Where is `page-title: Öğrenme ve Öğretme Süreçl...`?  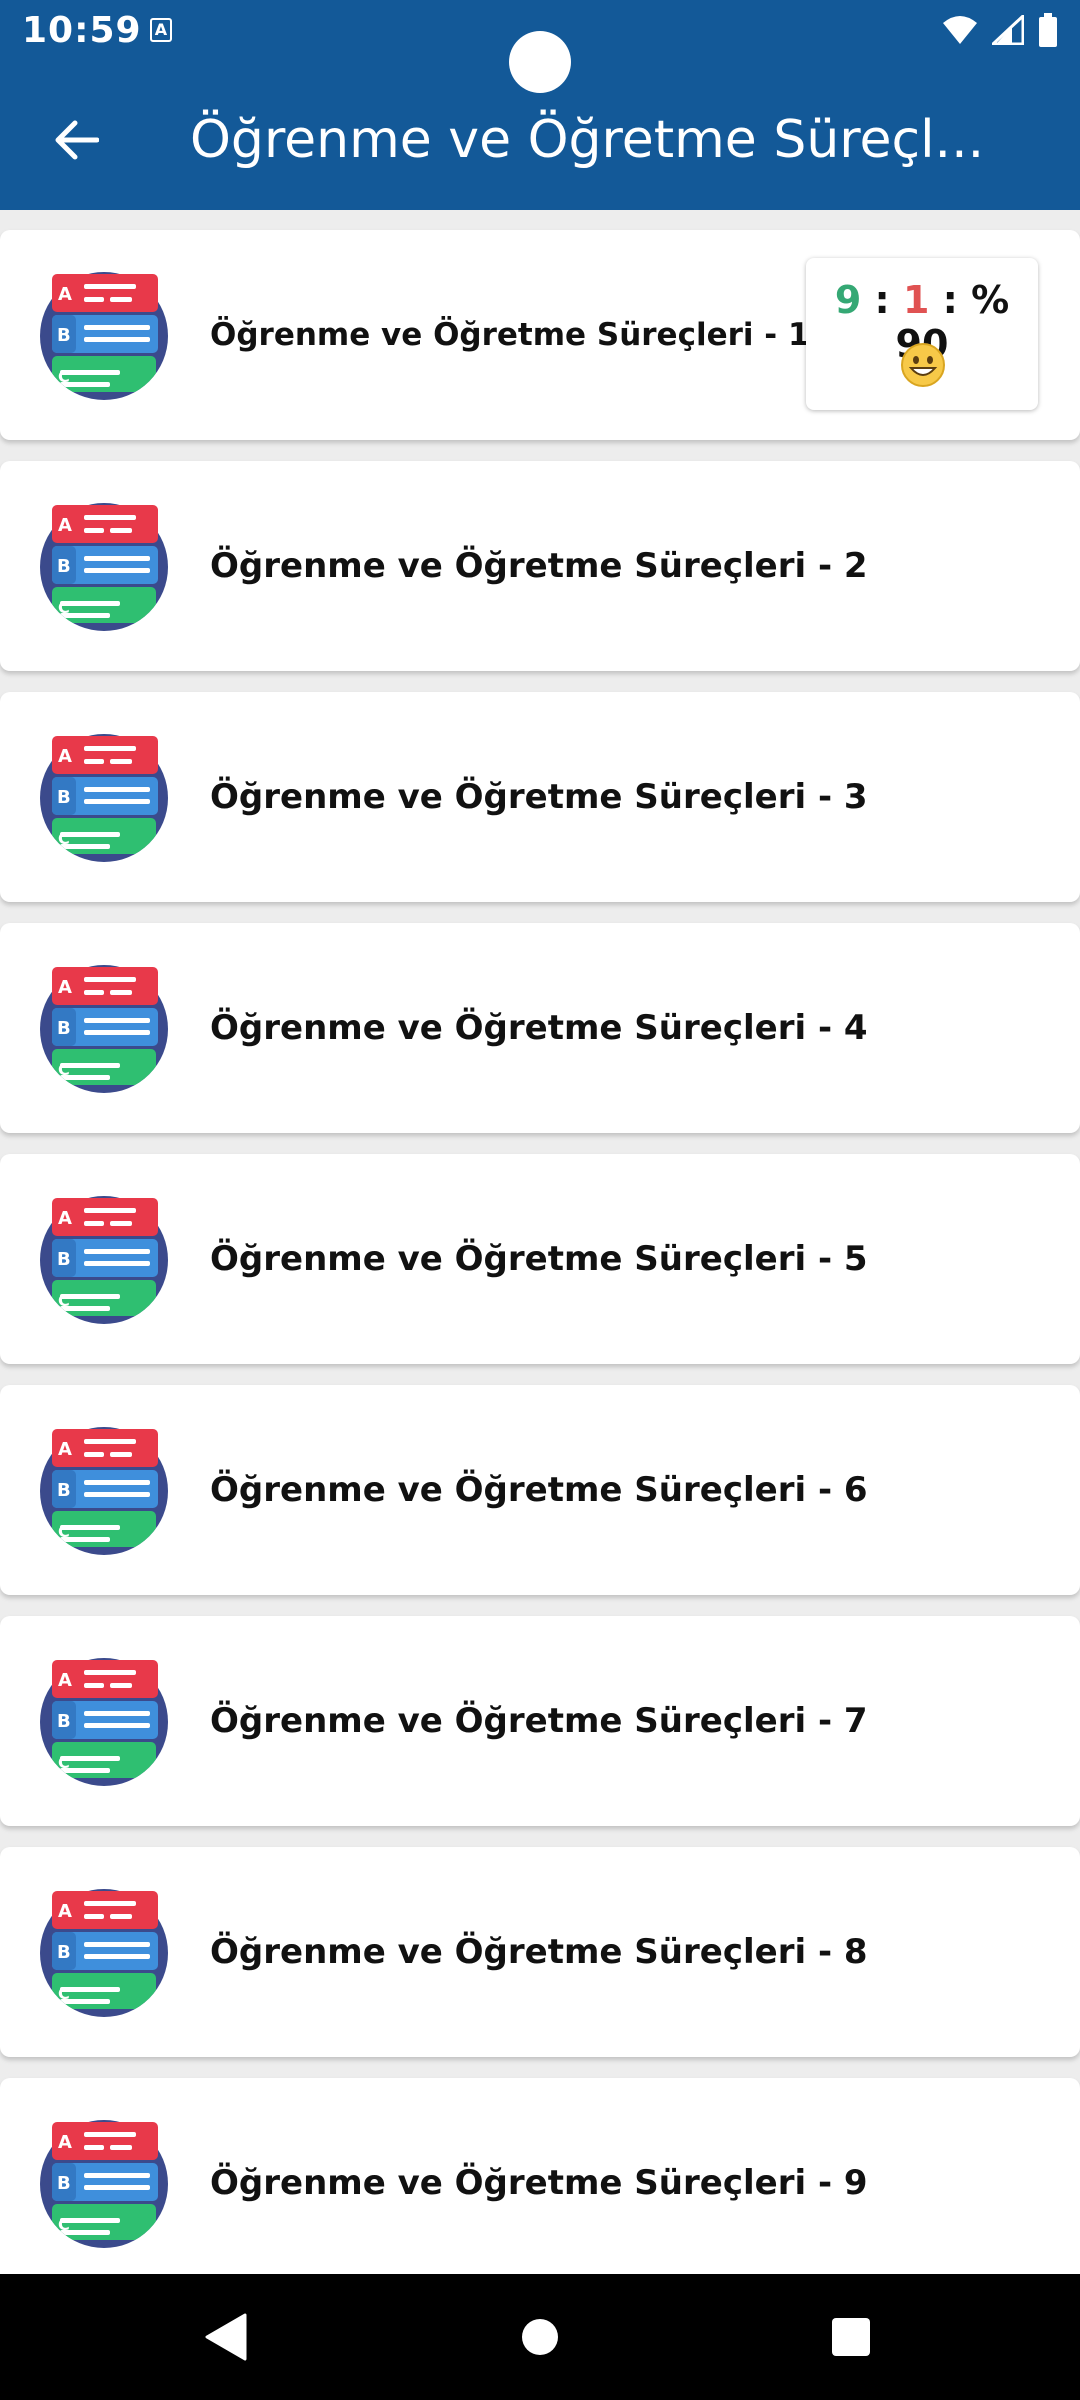
page-title: Öğrenme ve Öğretme Süreçl... is located at coordinates (587, 140).